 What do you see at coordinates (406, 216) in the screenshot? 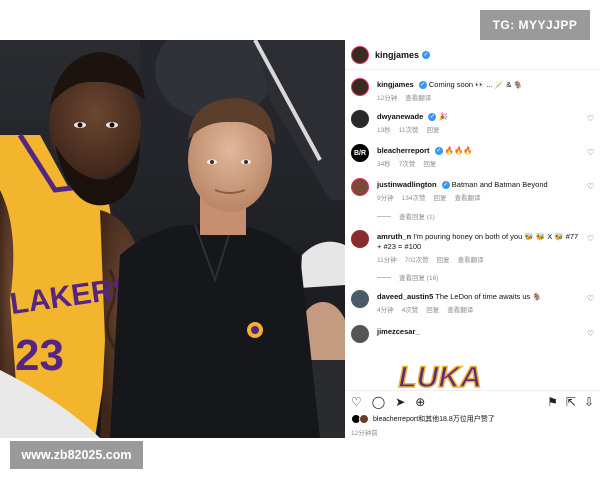
I see `view-replies-link: 查看回复 (1)` at bounding box center [406, 216].